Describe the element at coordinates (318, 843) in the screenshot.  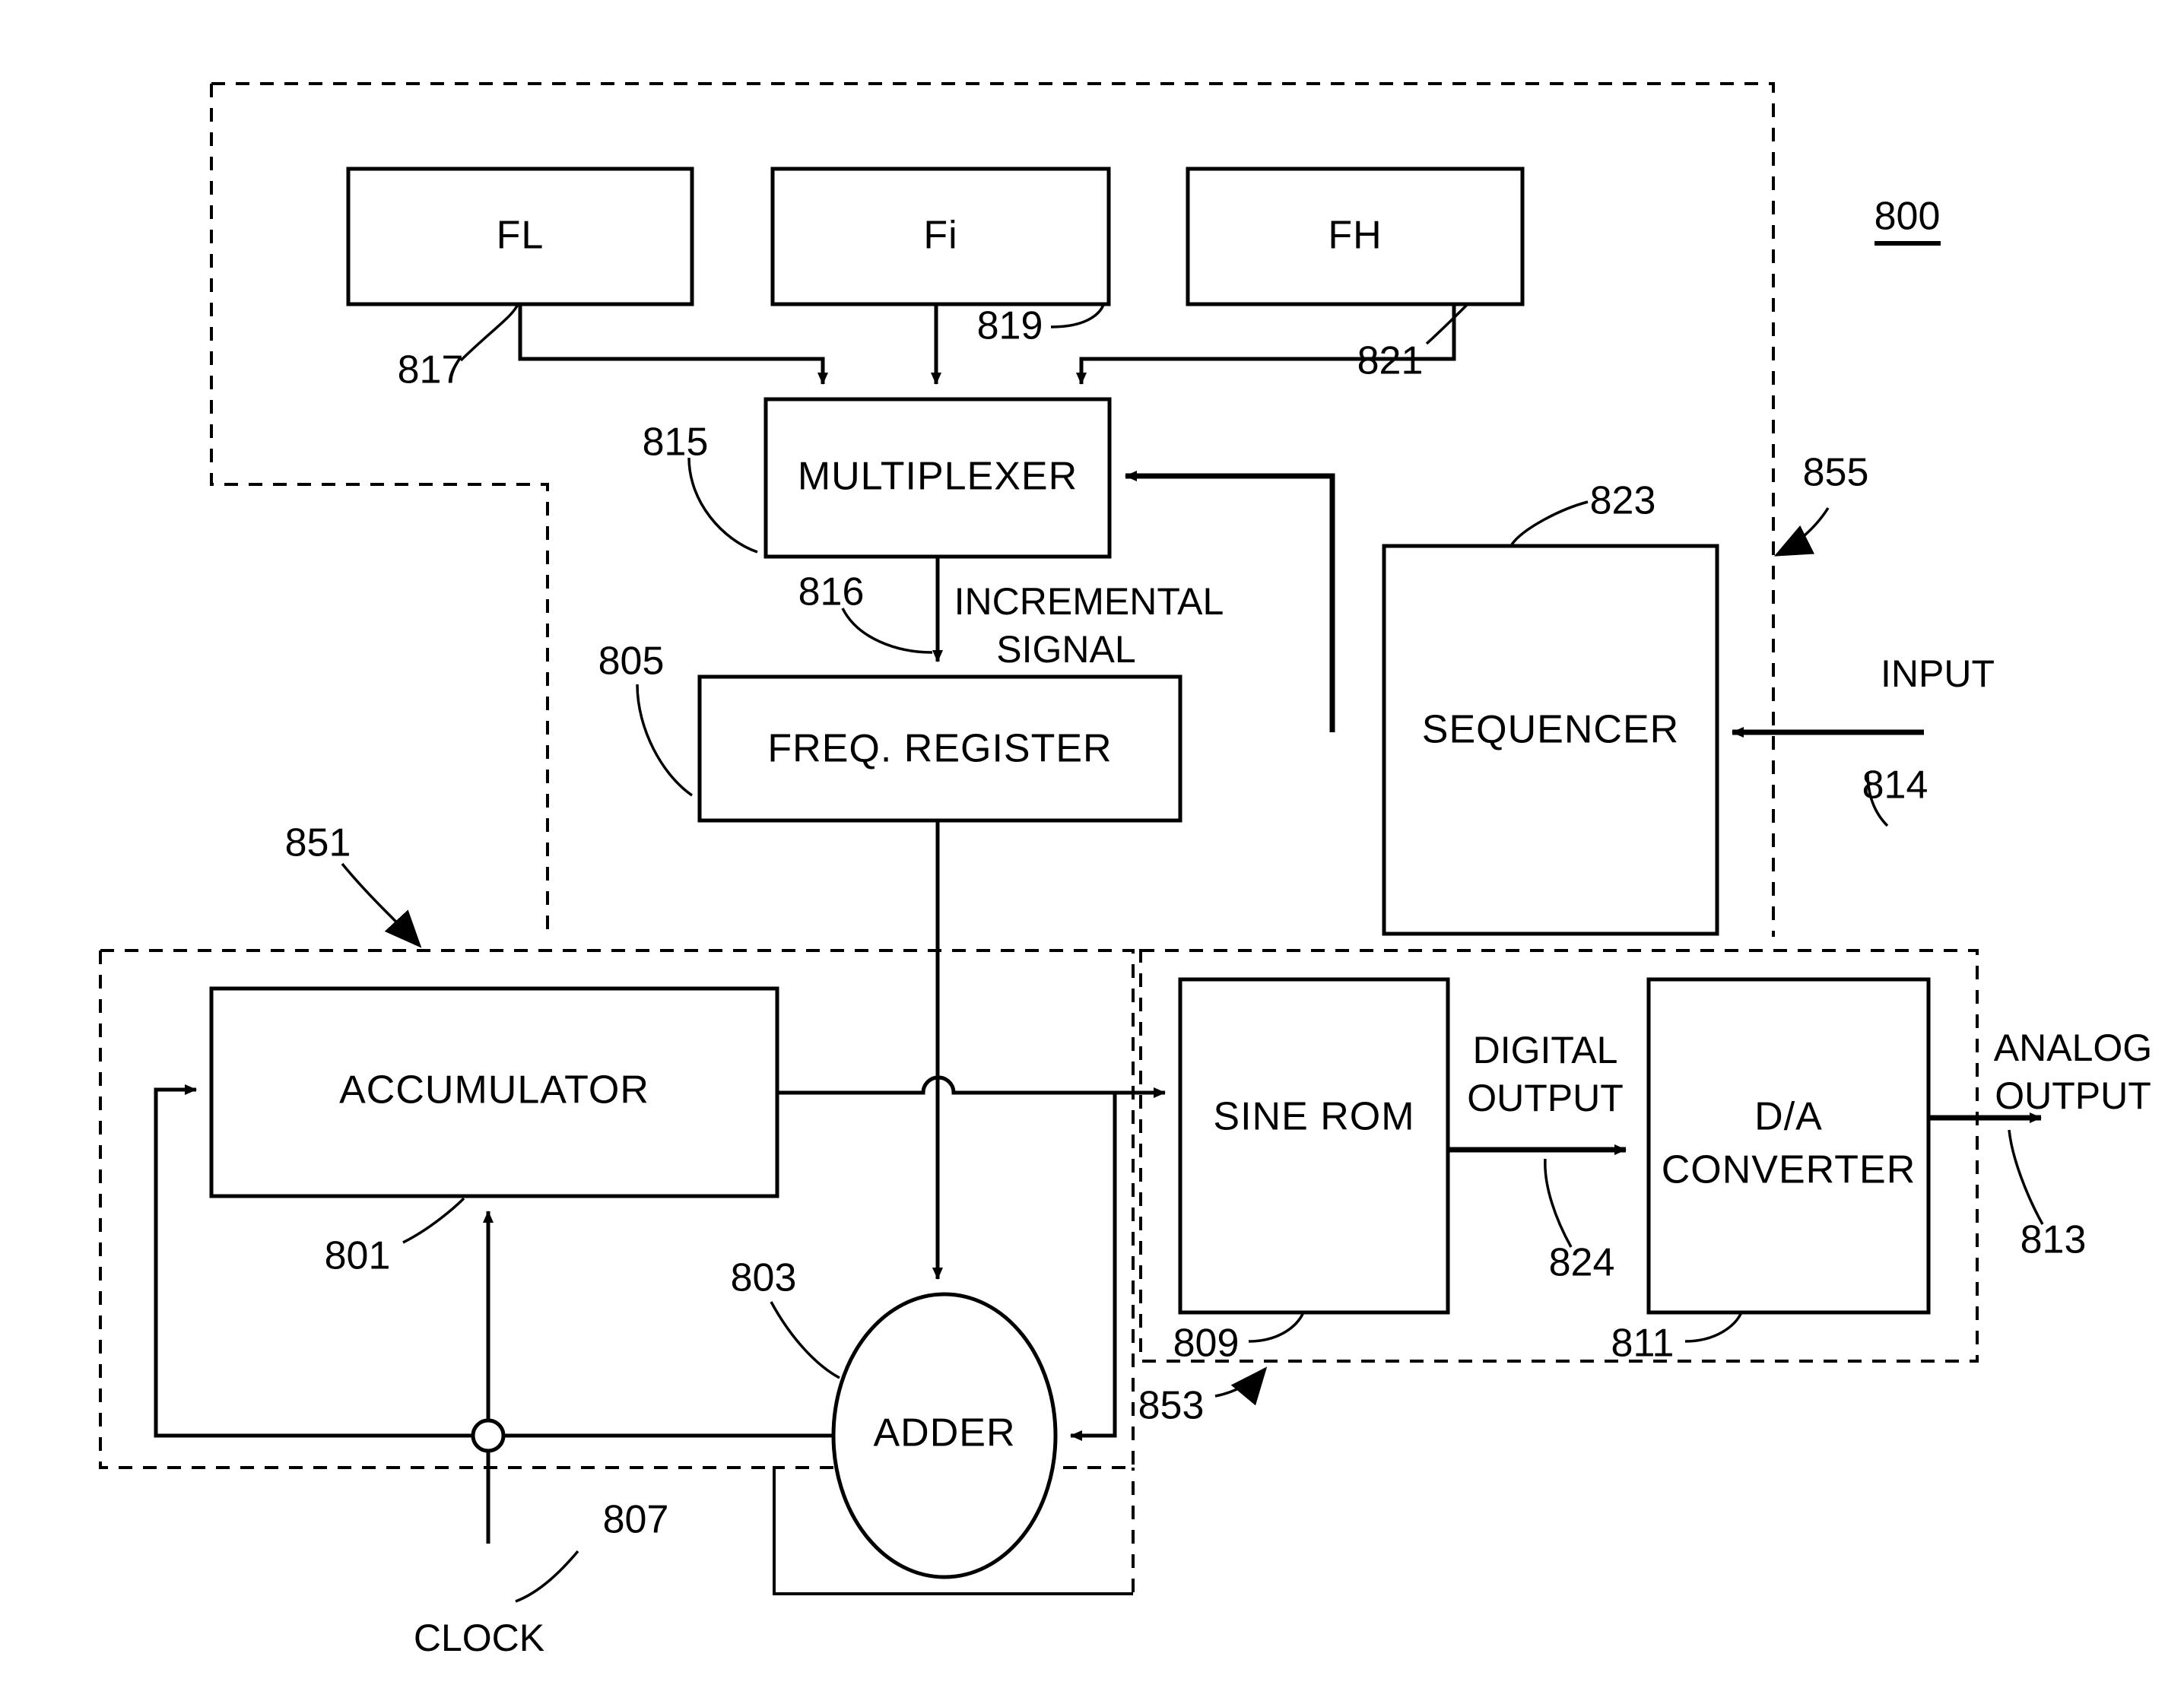
I see `ref-numeral-851: 851` at that location.